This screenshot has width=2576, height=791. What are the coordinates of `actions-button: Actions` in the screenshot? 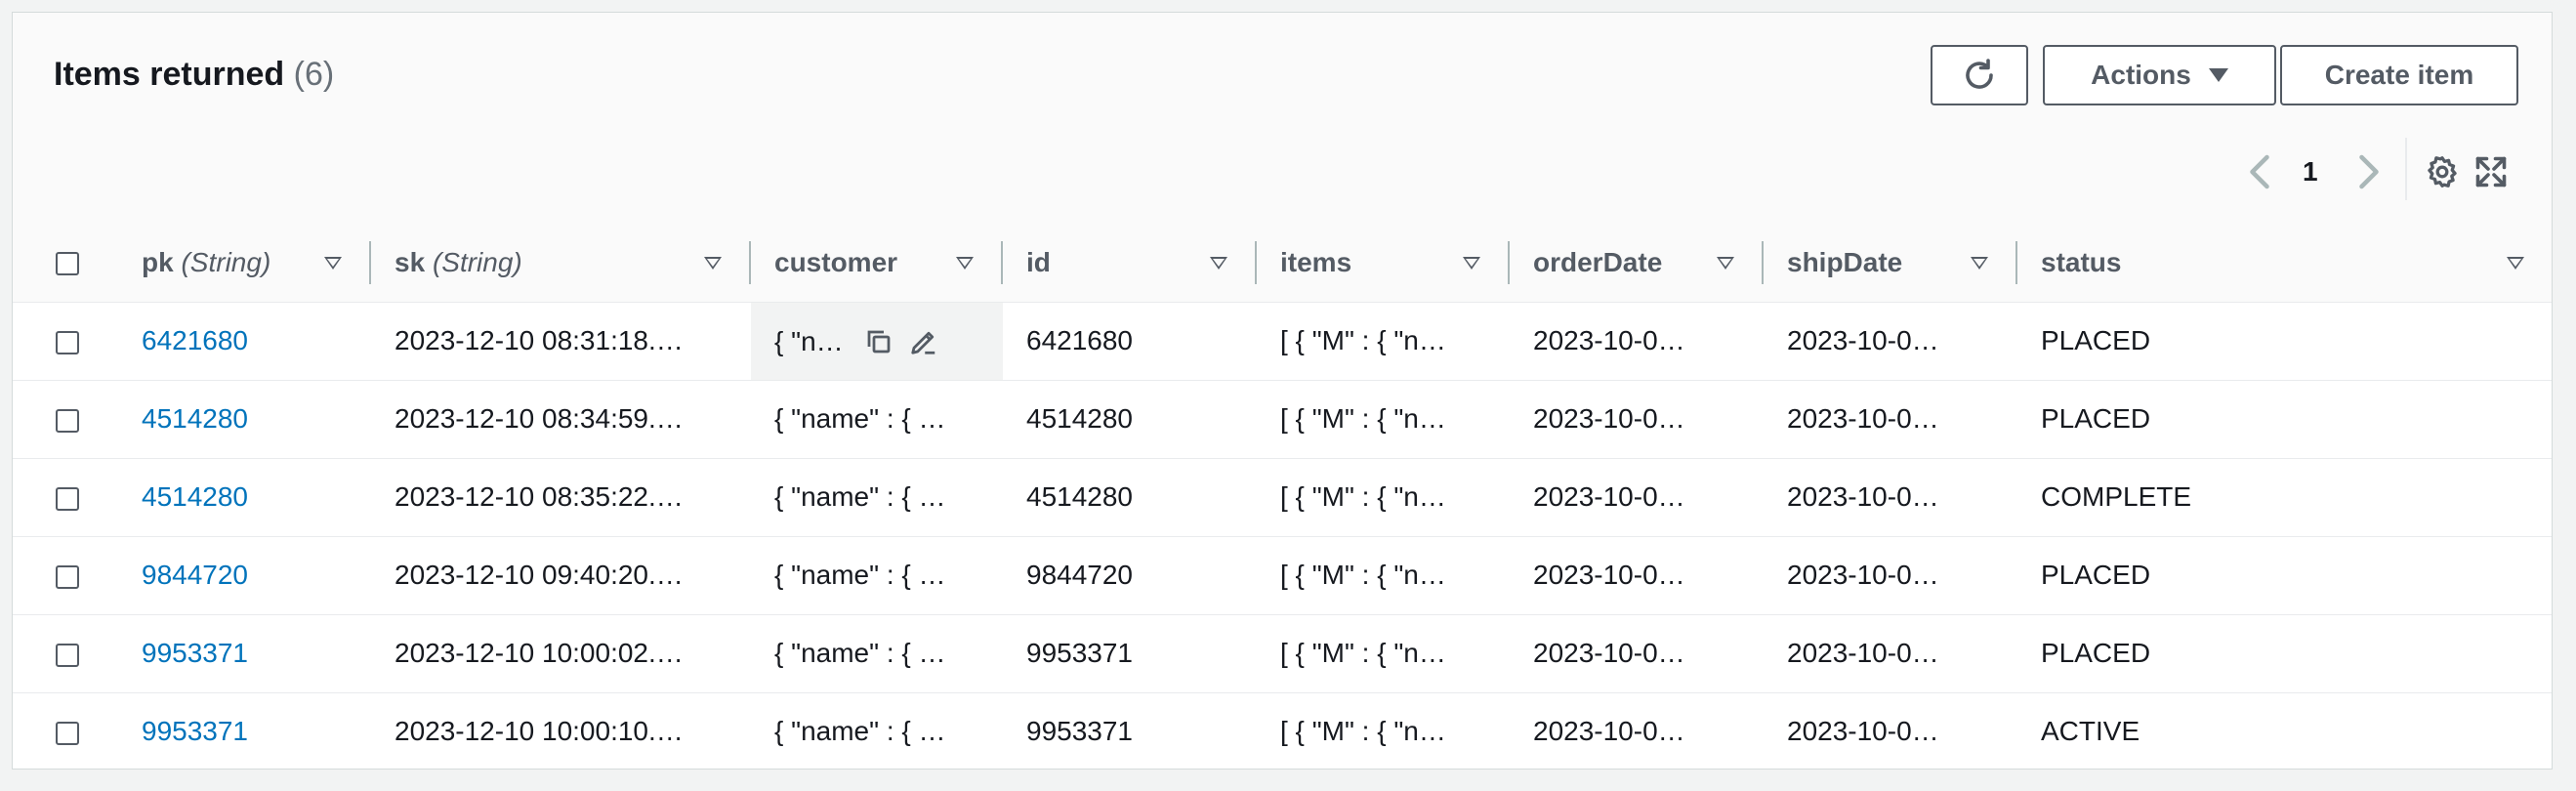 It's located at (2159, 75).